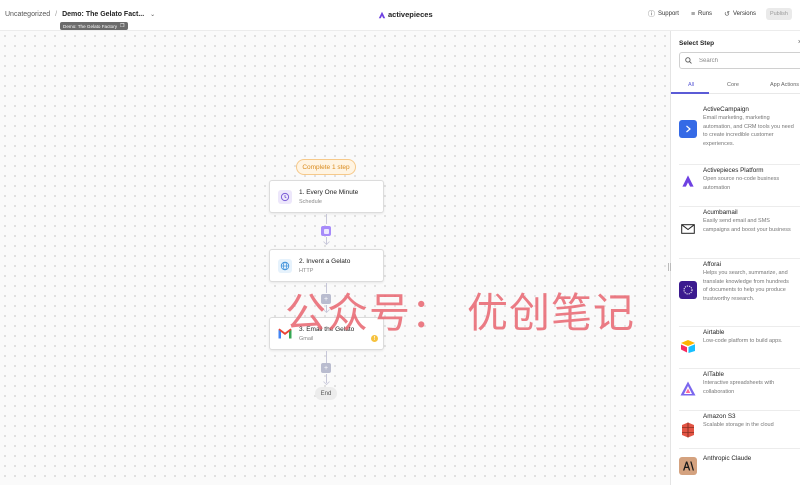  What do you see at coordinates (688, 388) in the screenshot?
I see `aitable-icon` at bounding box center [688, 388].